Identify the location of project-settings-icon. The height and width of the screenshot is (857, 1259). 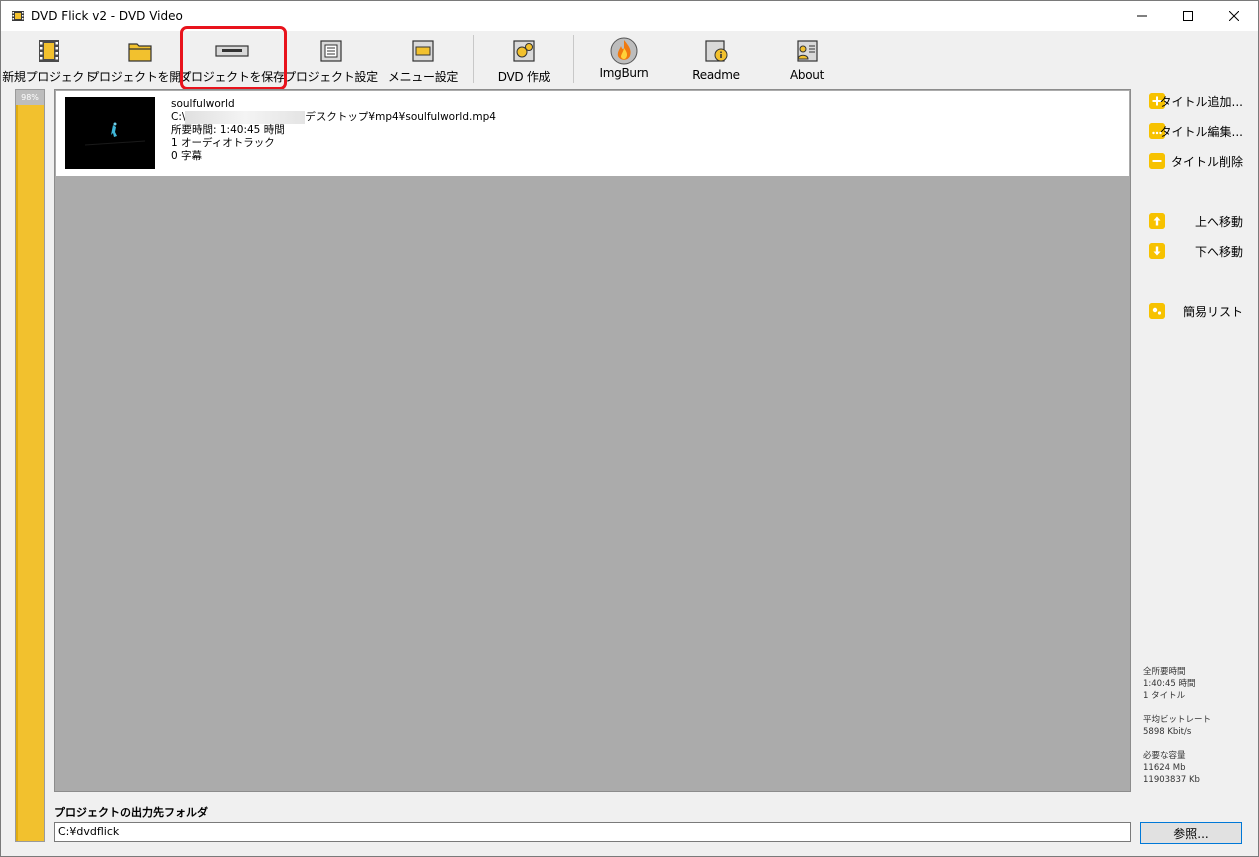
(331, 51).